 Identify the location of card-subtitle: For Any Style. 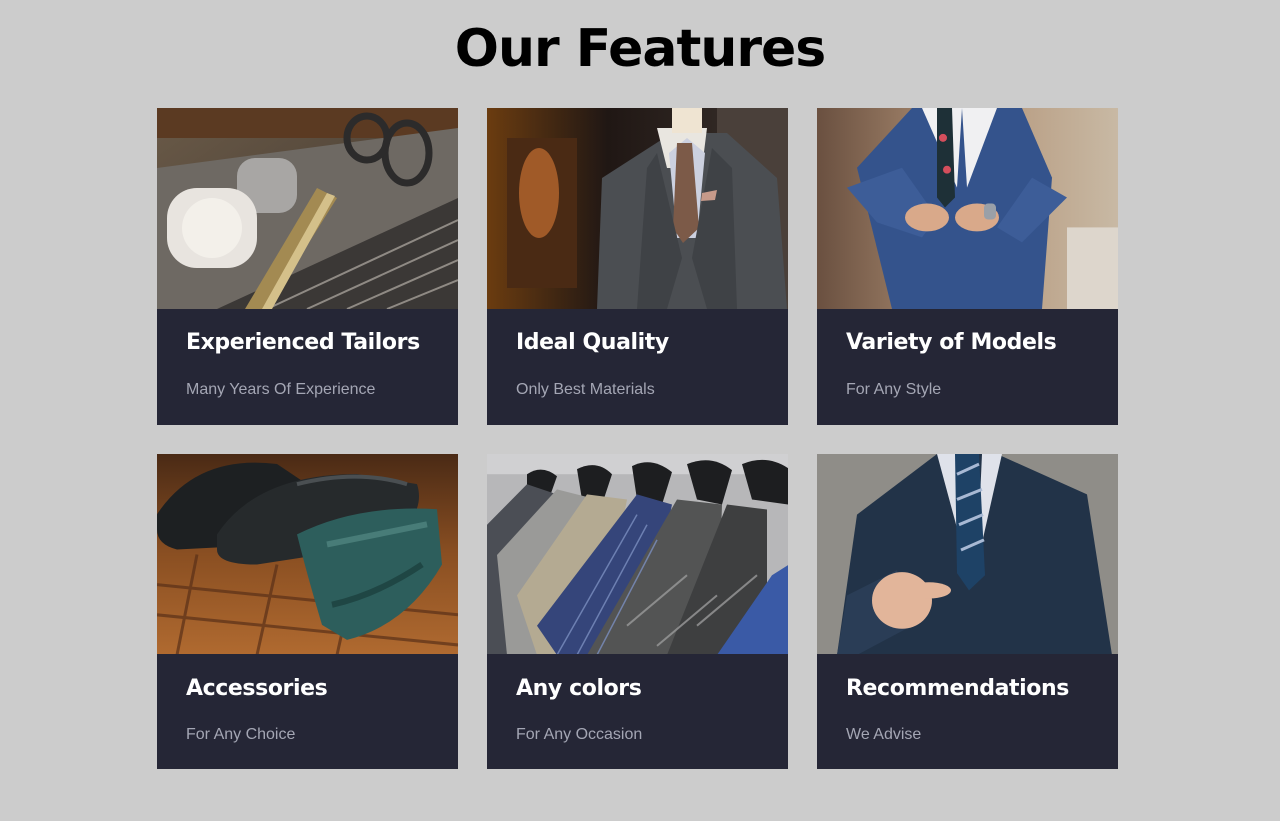
(894, 389).